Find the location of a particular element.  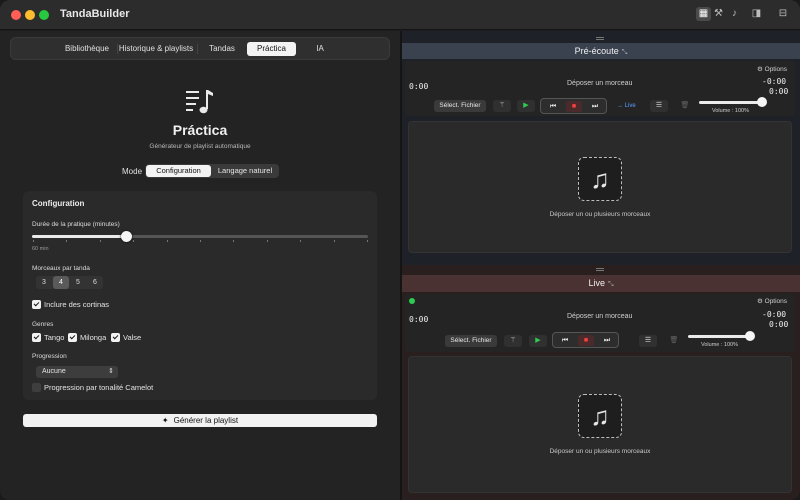

preview-options-label: Options is located at coordinates (776, 69).